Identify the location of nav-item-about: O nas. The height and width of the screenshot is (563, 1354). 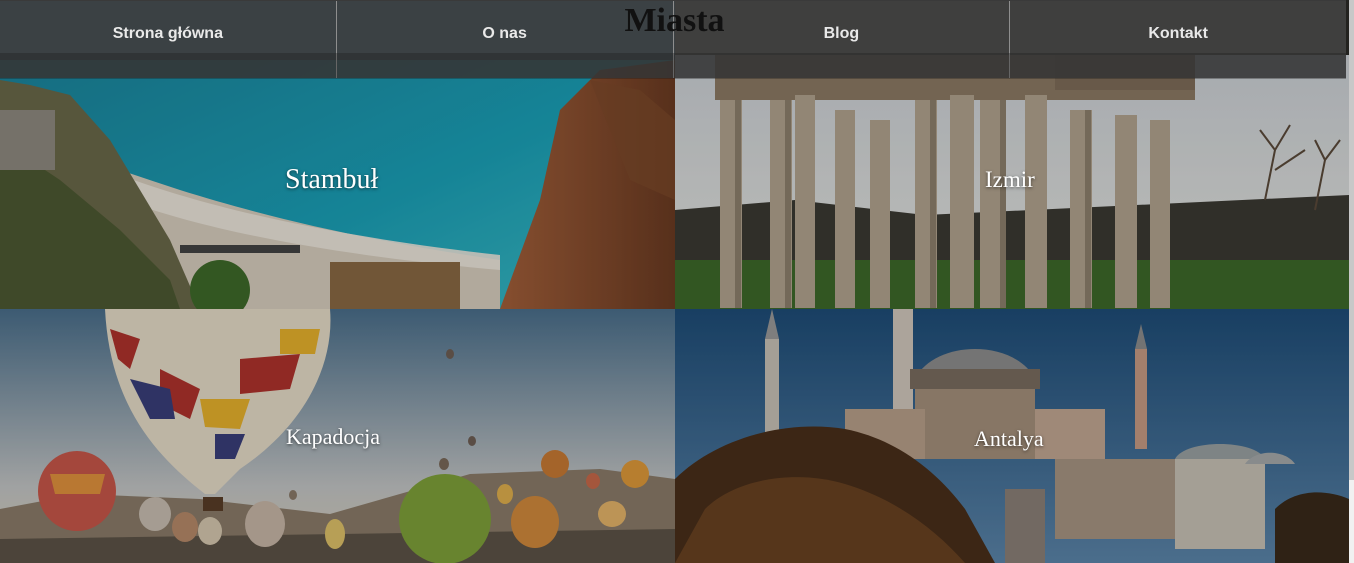
(505, 39).